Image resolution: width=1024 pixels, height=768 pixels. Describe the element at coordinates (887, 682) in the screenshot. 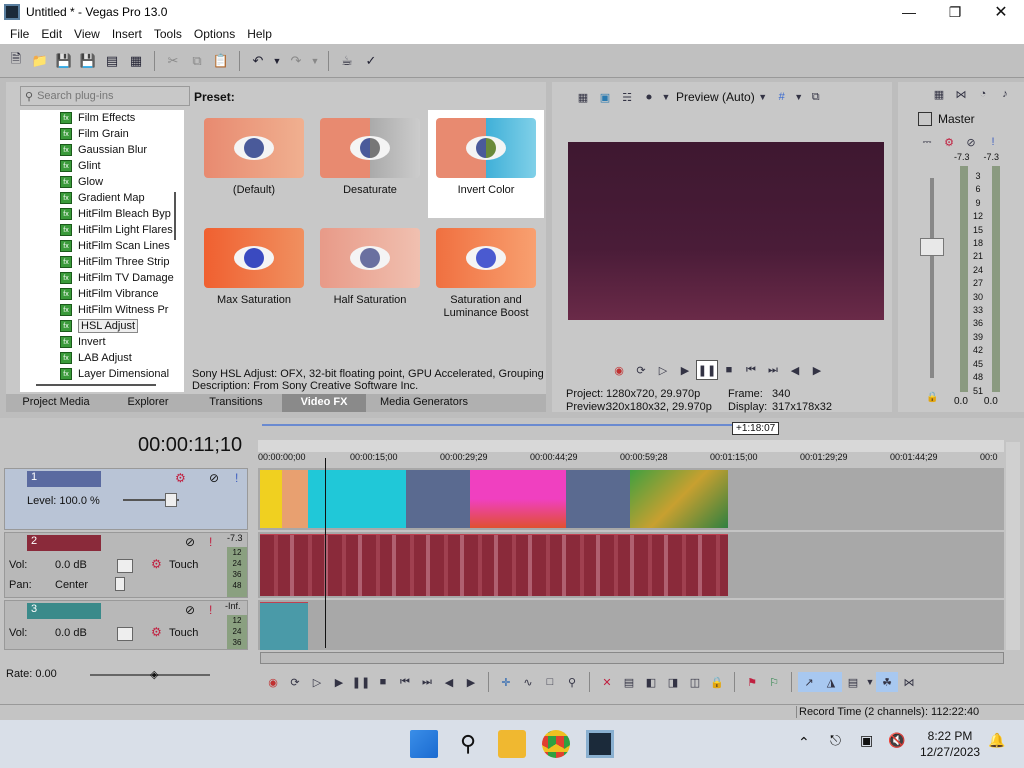

I see `enable-snapping-icon: ☘` at that location.